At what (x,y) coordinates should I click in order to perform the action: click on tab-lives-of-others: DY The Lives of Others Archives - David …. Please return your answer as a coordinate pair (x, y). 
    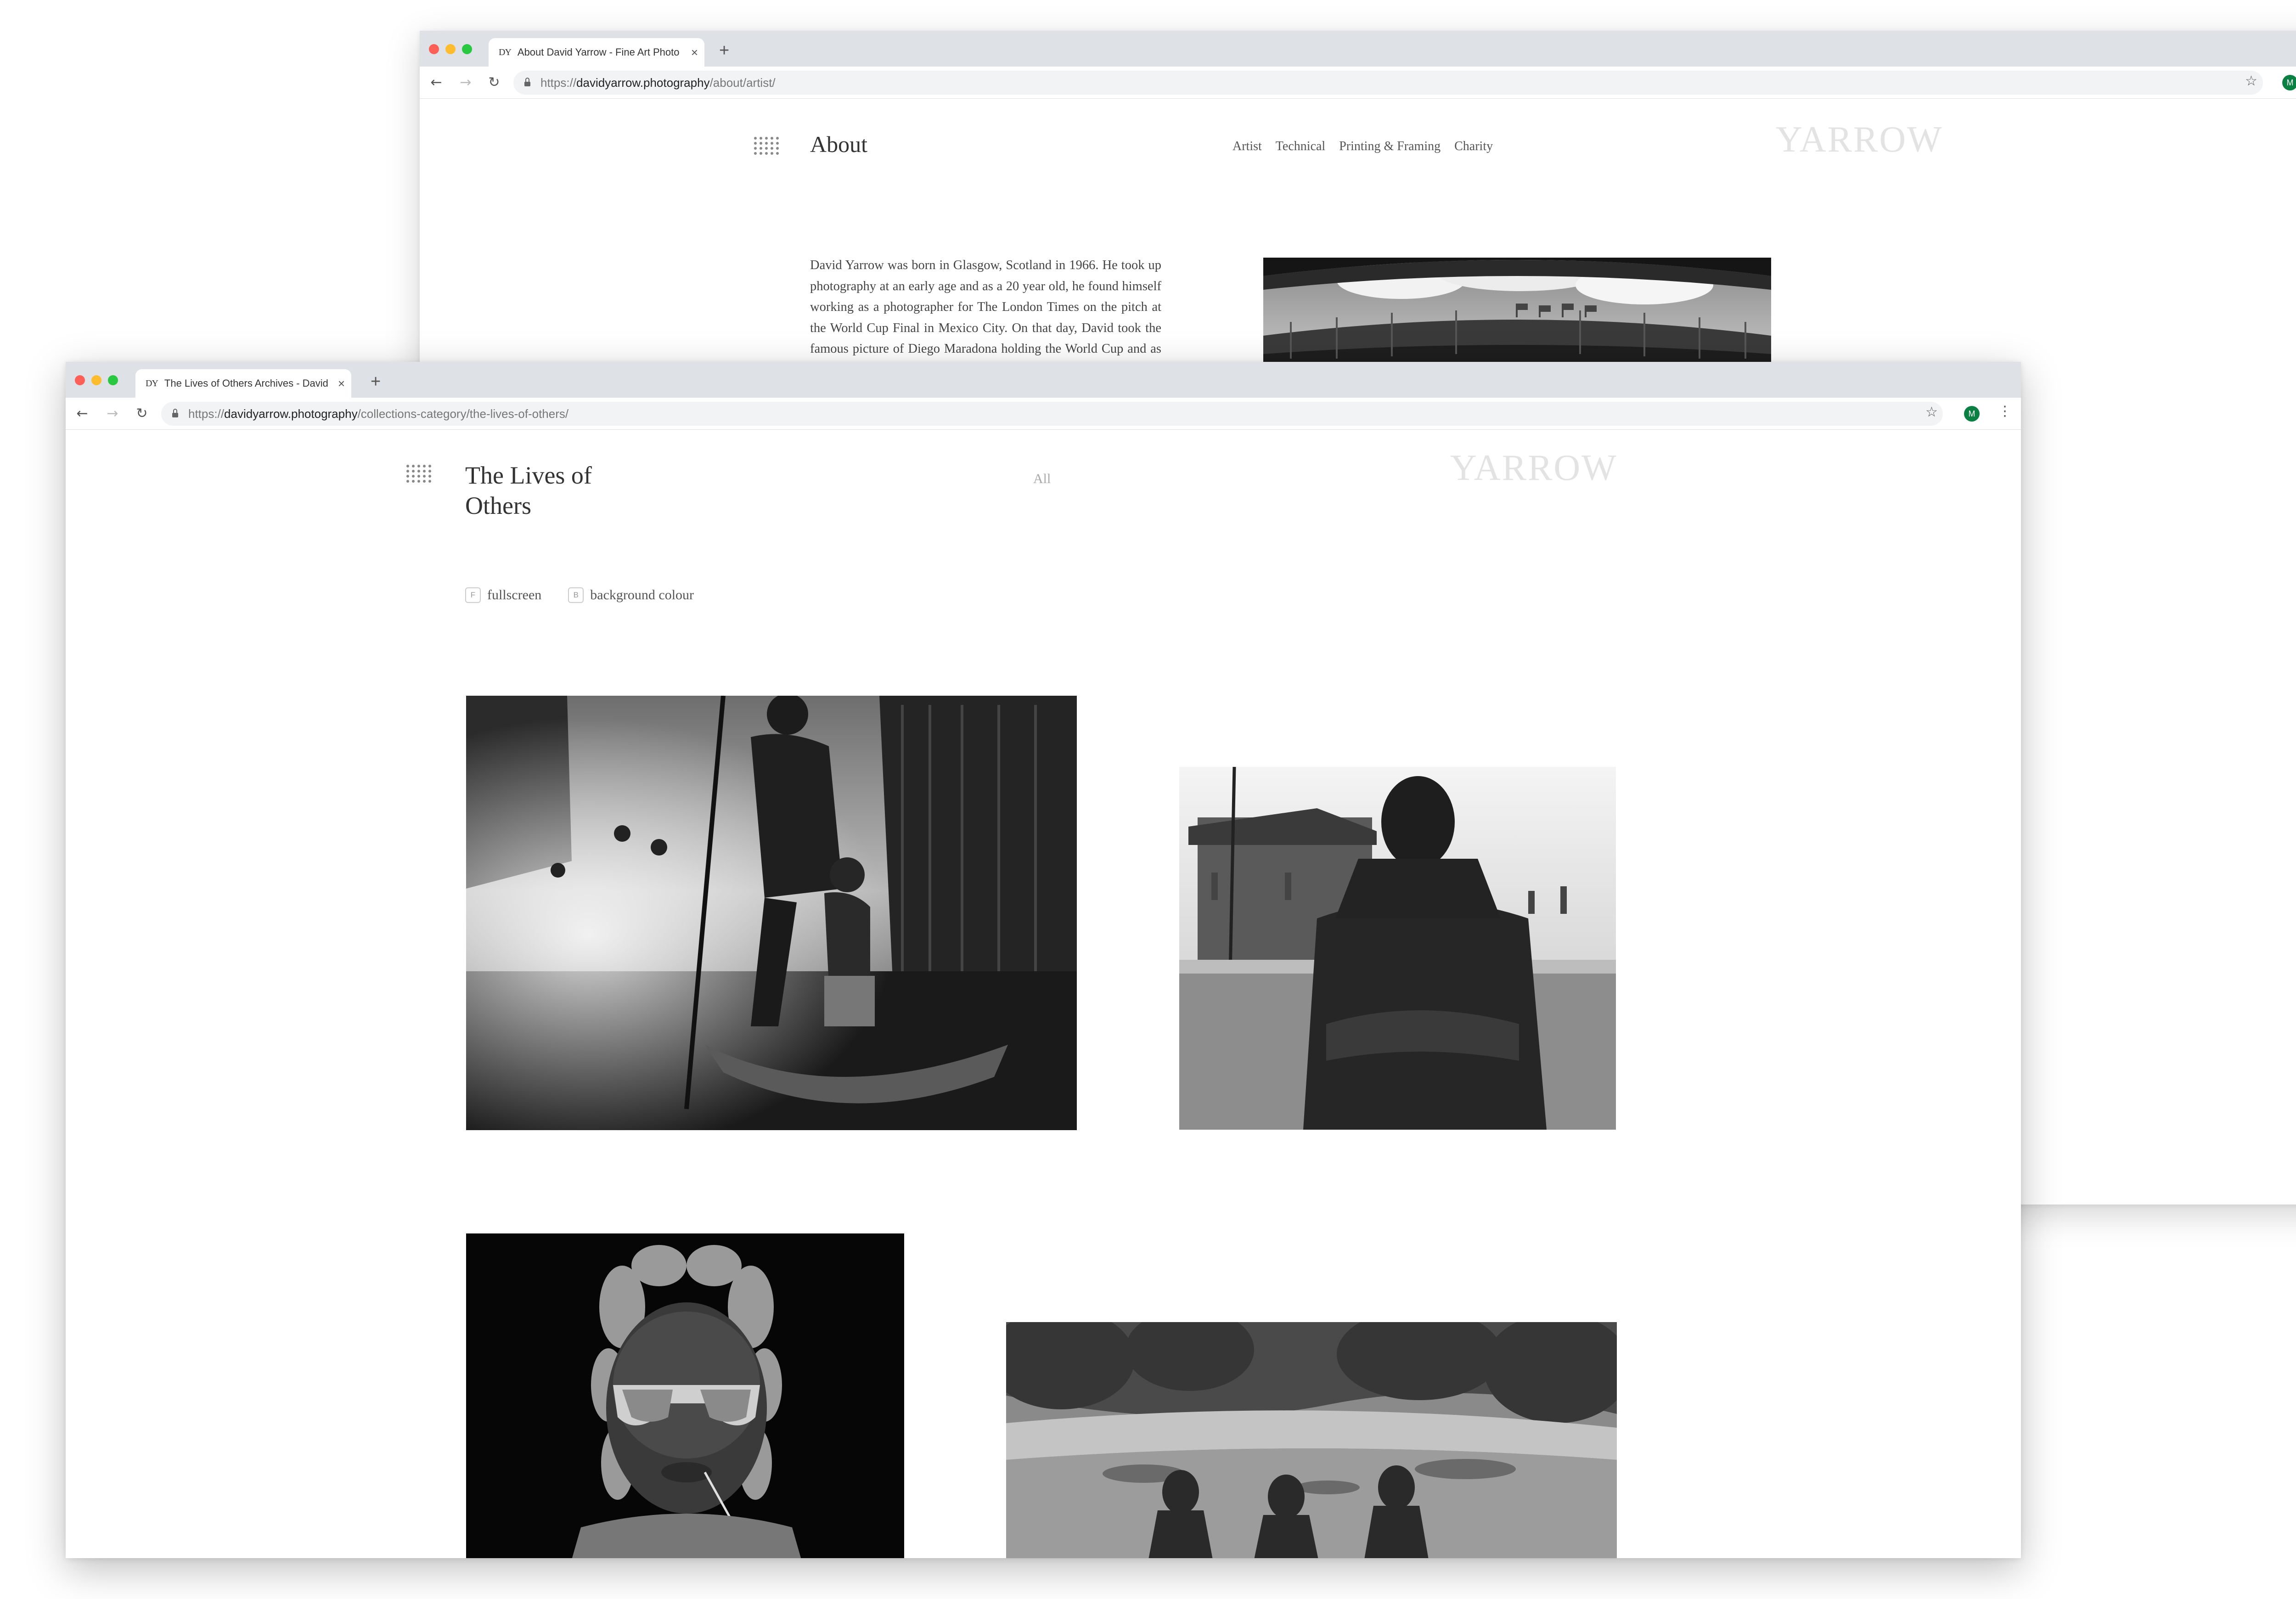
    Looking at the image, I should click on (243, 383).